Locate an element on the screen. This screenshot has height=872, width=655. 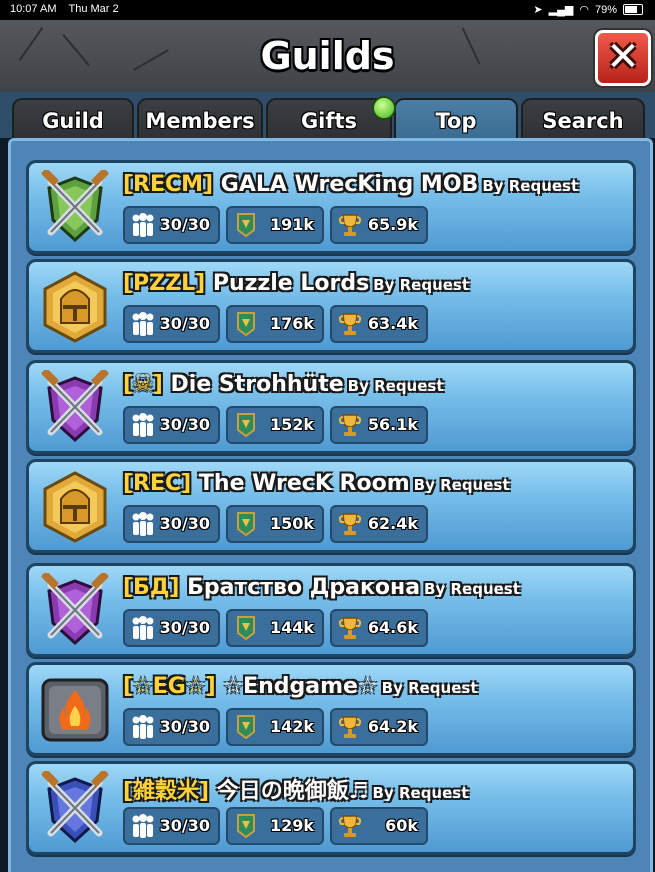
battery-percent: 79% is located at coordinates (605, 9).